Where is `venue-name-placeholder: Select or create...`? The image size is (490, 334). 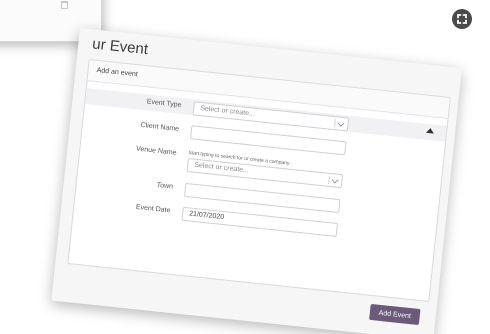 venue-name-placeholder: Select or create... is located at coordinates (221, 168).